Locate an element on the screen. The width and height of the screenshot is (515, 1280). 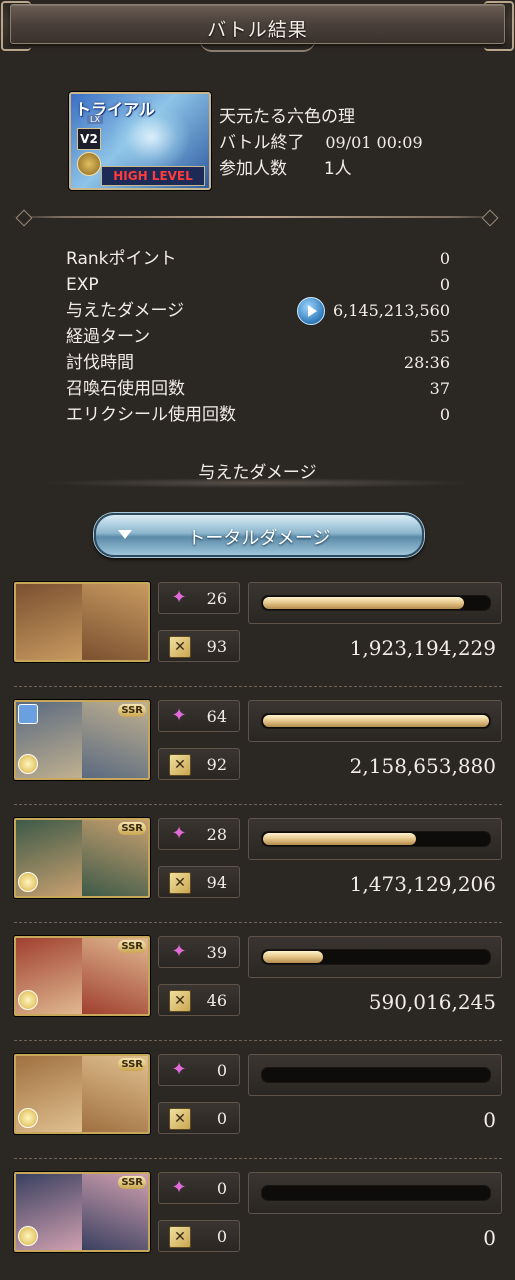
character-row: SSR ✦ 39 ✕ 46 590,016,245 is located at coordinates (258, 986).